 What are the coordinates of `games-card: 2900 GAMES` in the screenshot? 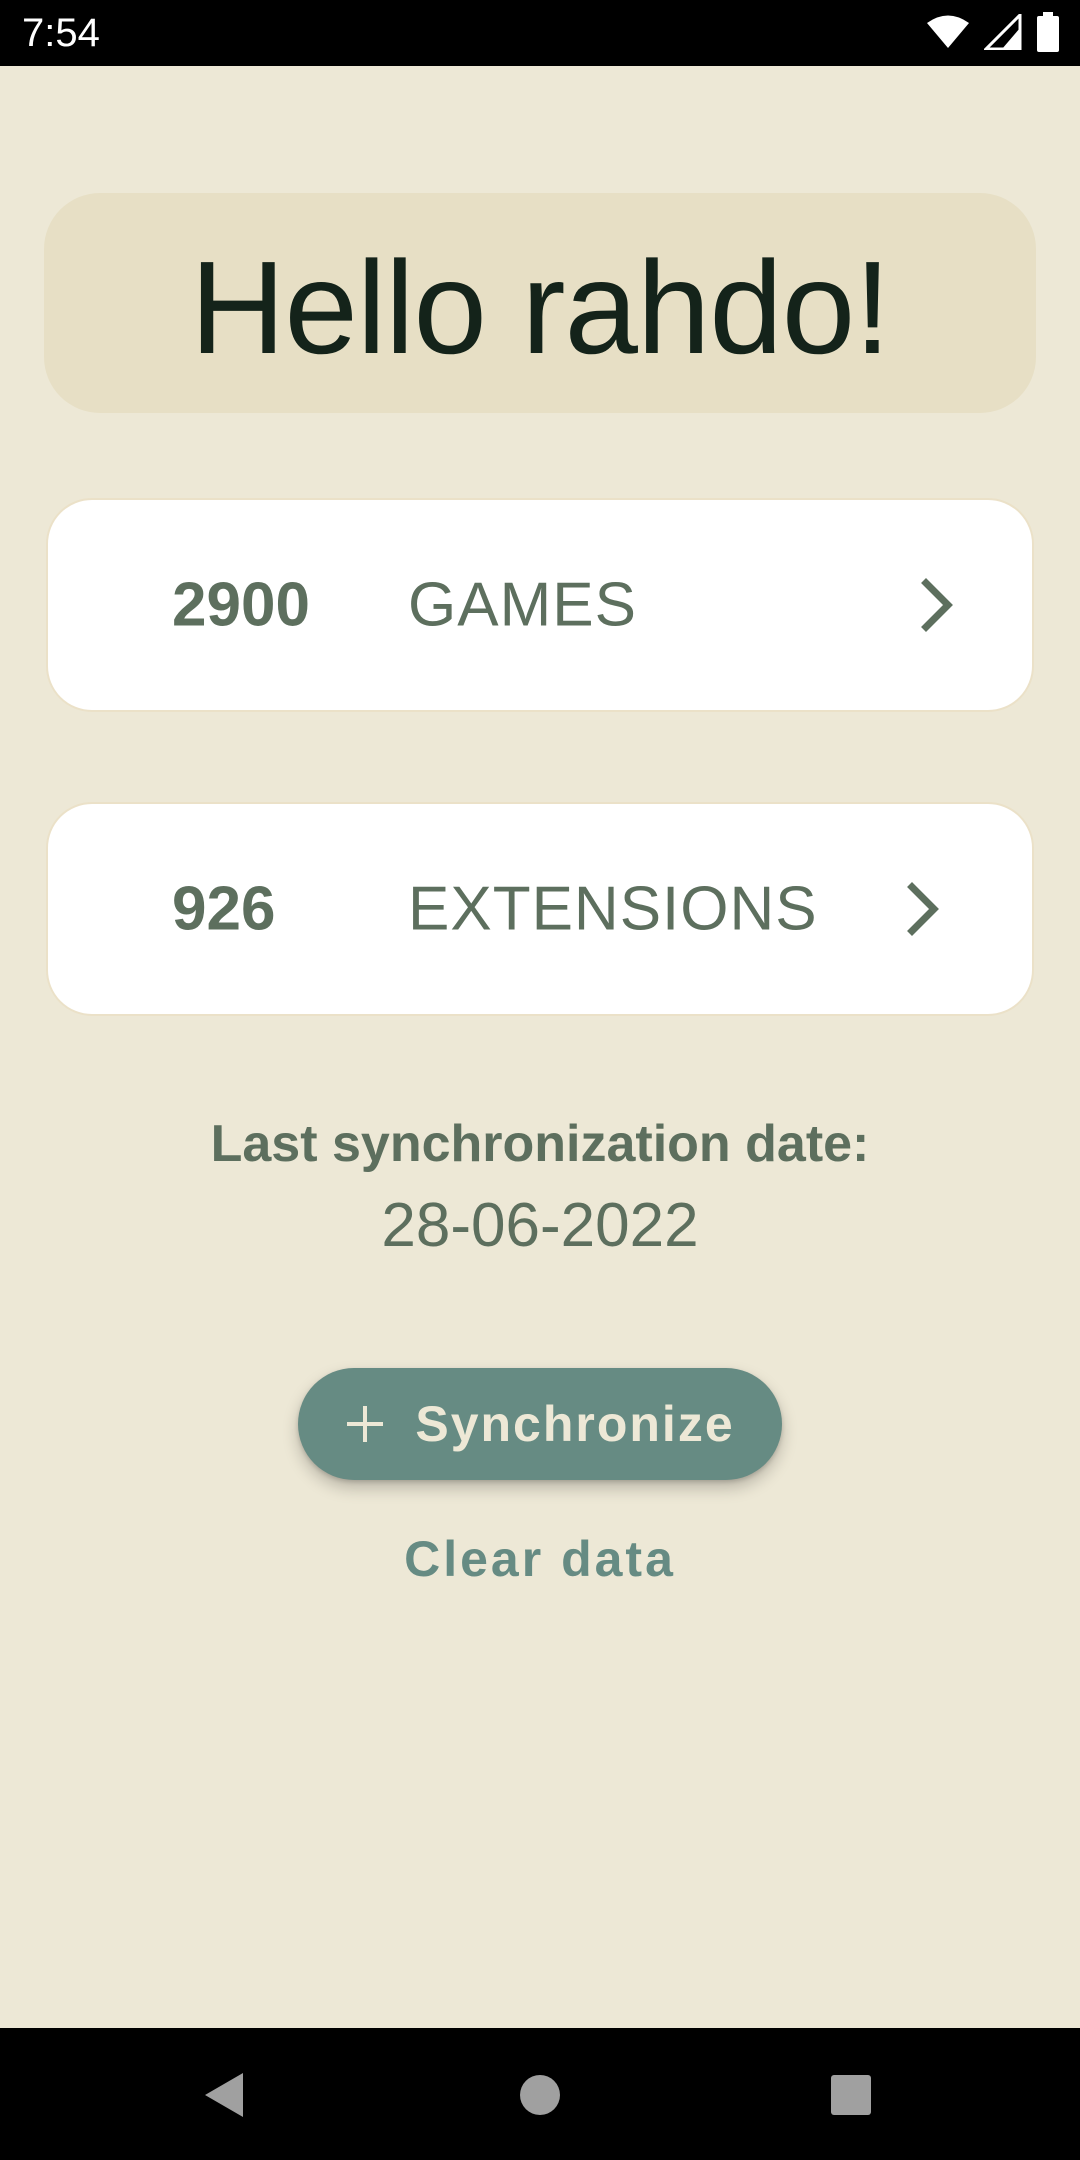 It's located at (540, 605).